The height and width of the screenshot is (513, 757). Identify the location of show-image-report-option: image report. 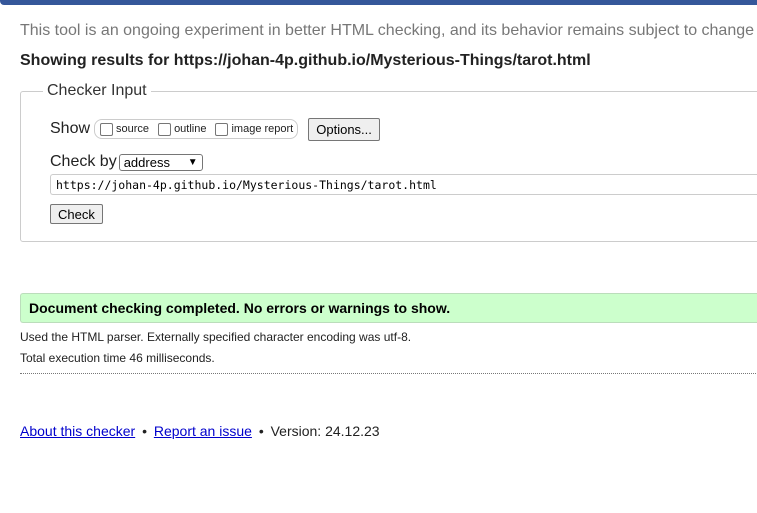
(253, 129).